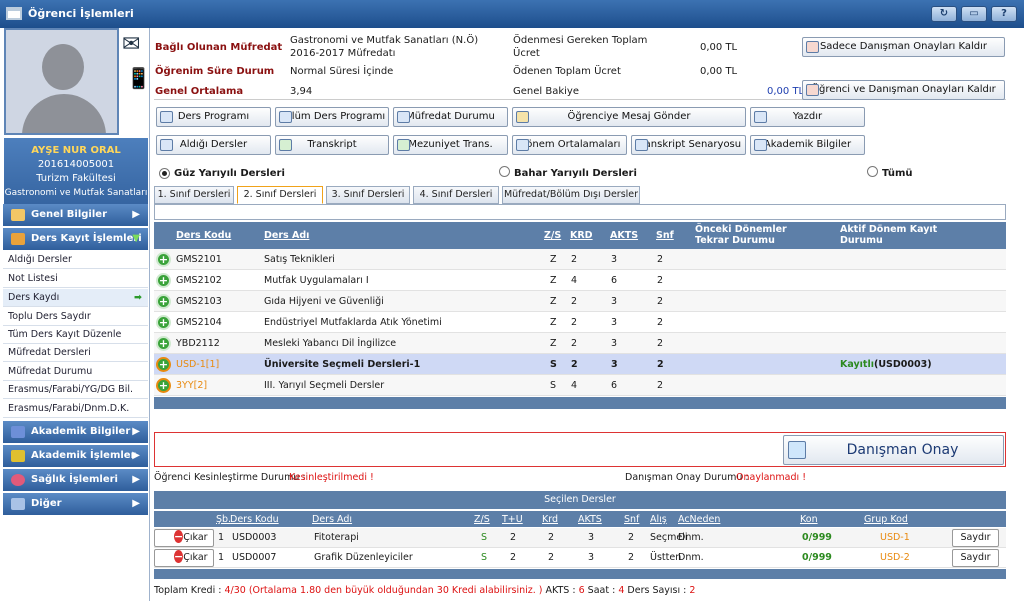 This screenshot has height=601, width=1024. What do you see at coordinates (631, 519) in the screenshot?
I see `sel-col-snf: Snf` at bounding box center [631, 519].